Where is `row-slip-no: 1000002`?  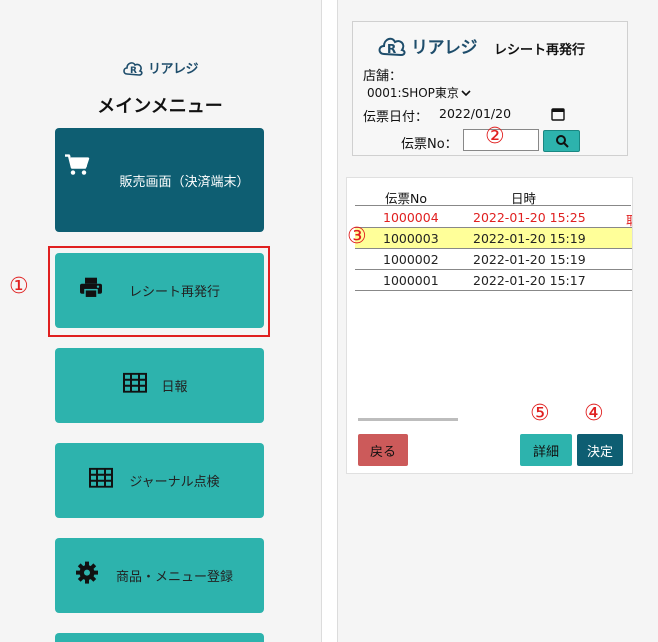
row-slip-no: 1000002 is located at coordinates (411, 259).